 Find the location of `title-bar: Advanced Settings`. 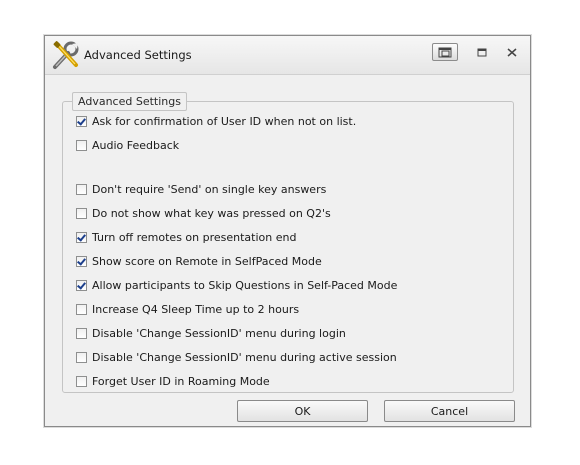

title-bar: Advanced Settings is located at coordinates (287, 55).